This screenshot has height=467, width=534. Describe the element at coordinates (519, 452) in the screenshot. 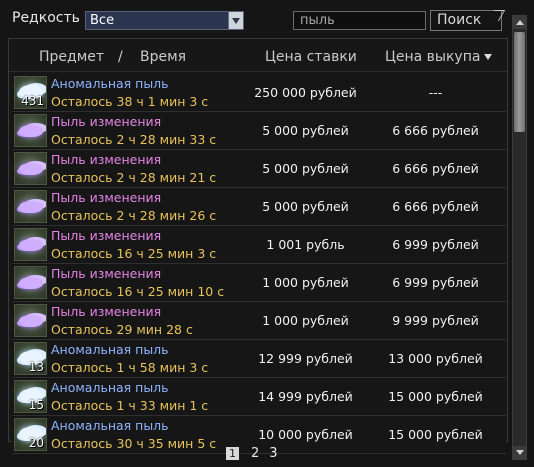

I see `scroll-down-icon` at that location.